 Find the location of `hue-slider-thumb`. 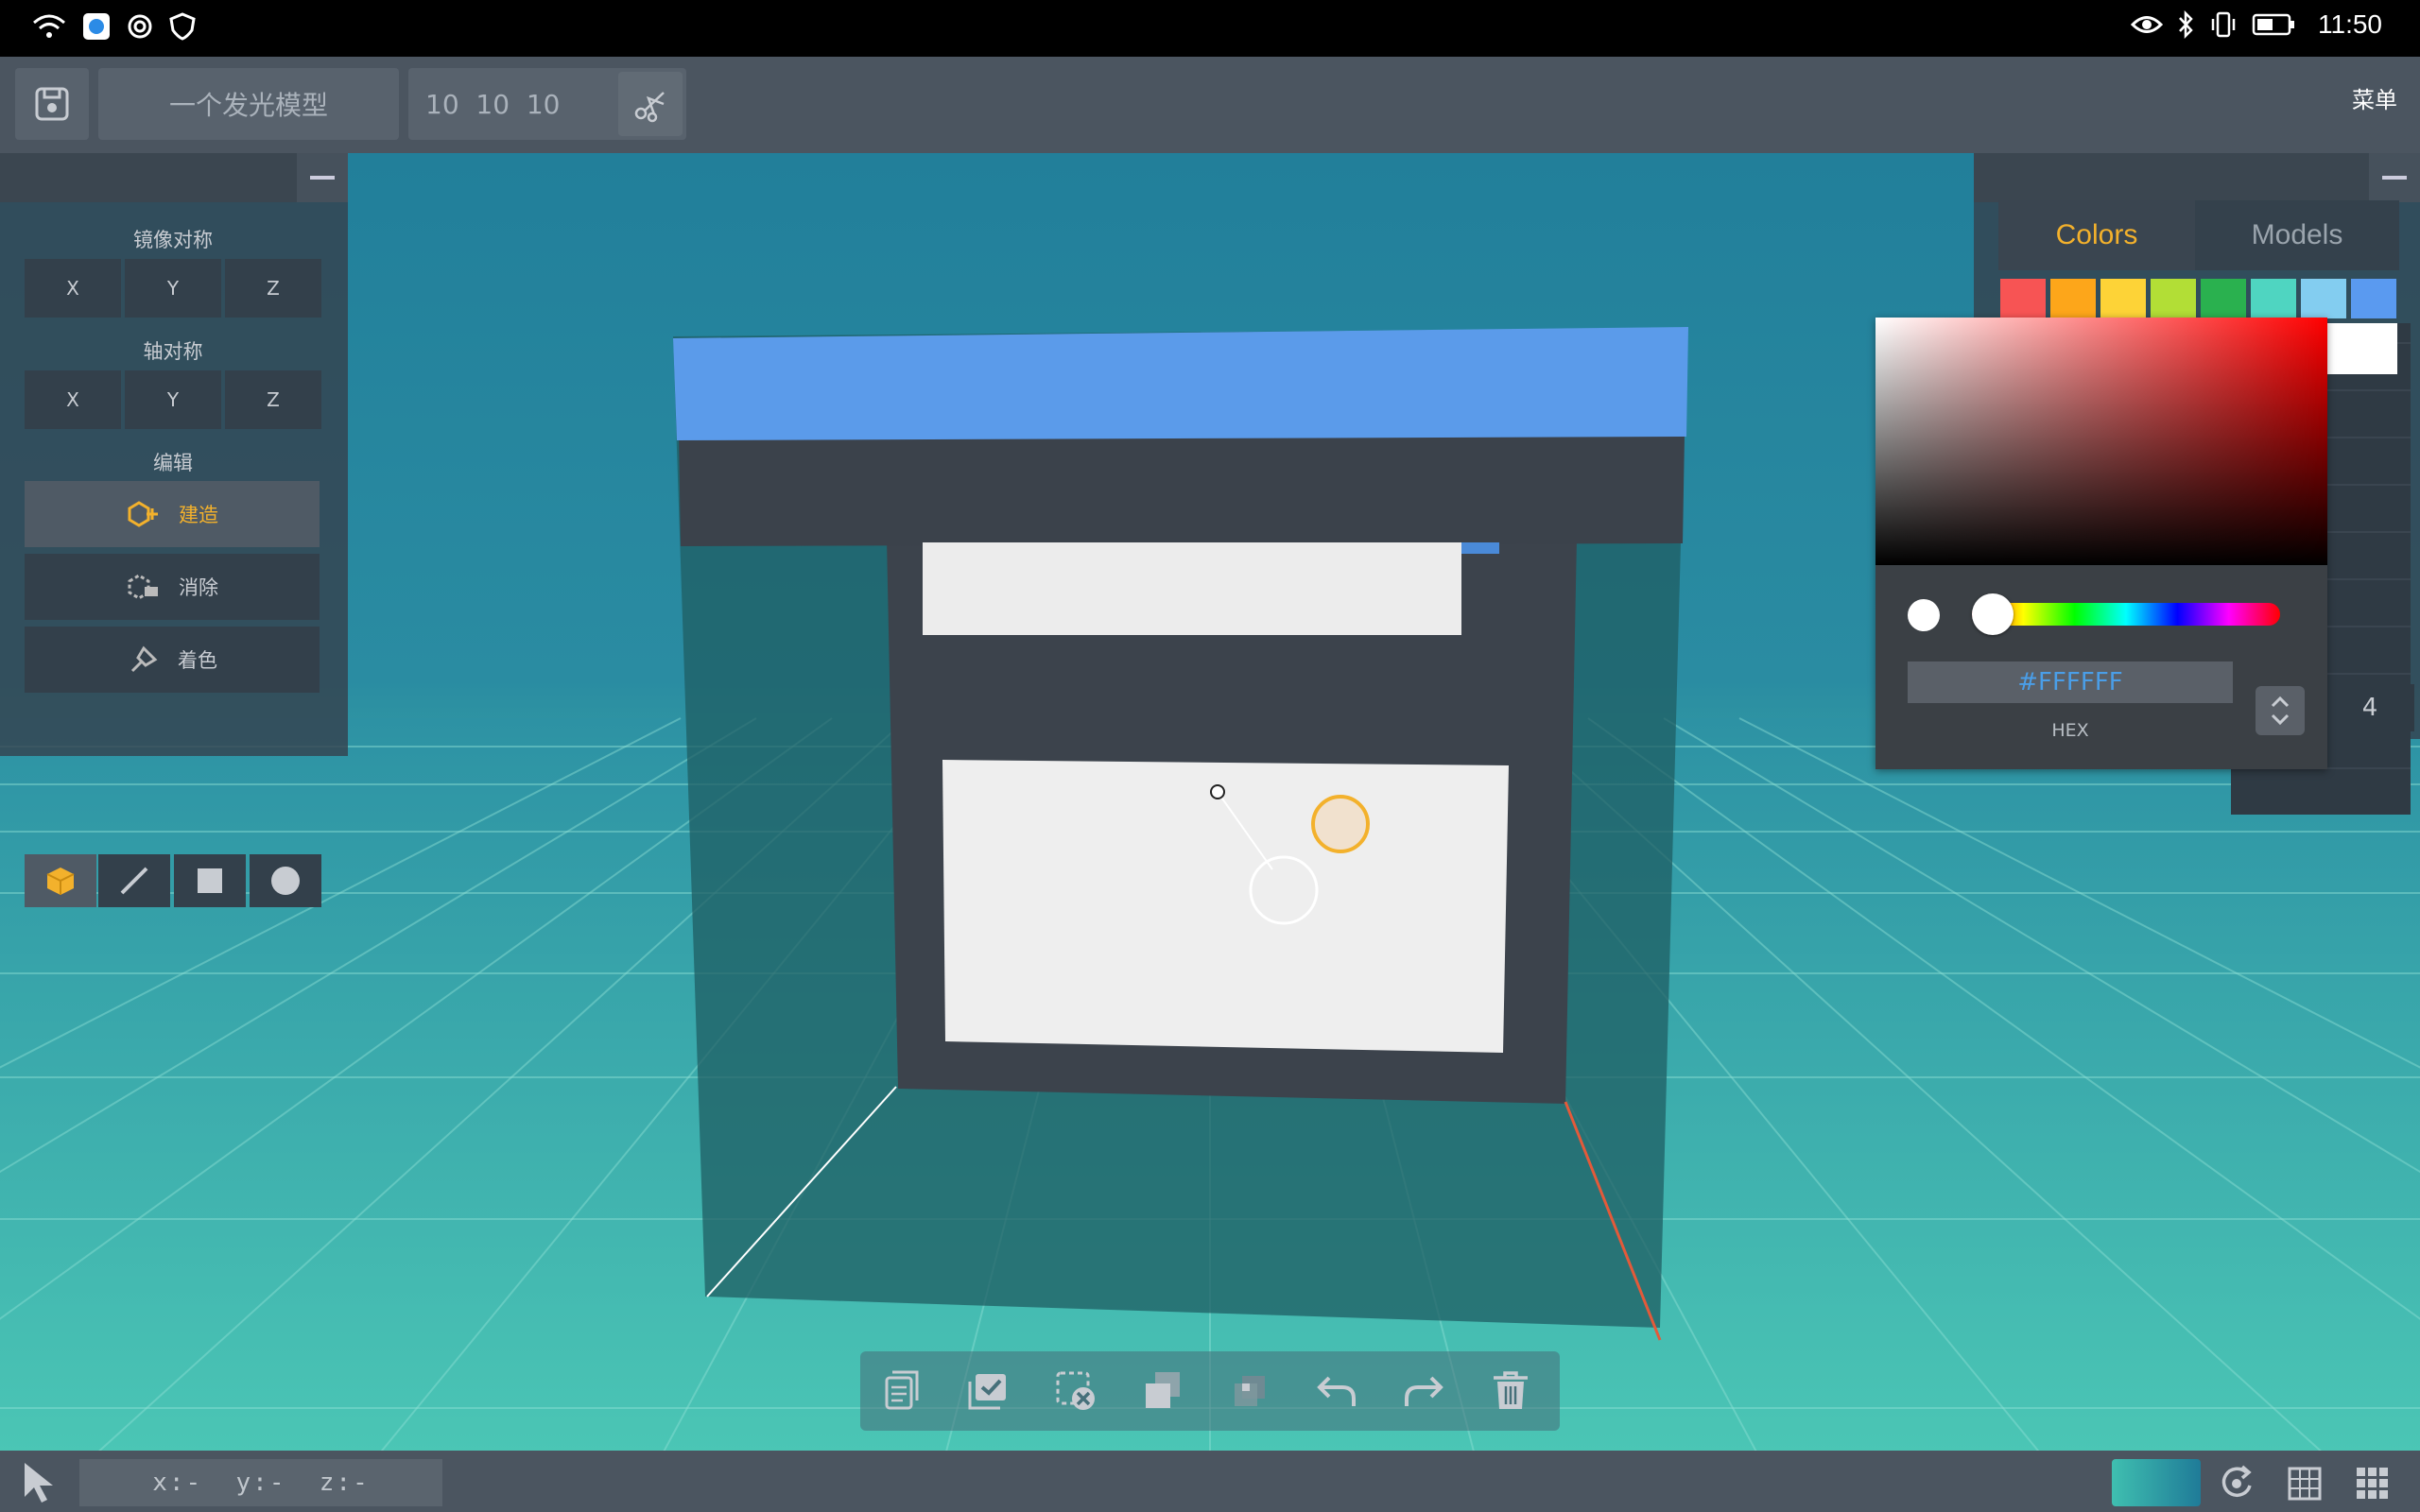

hue-slider-thumb is located at coordinates (1993, 614).